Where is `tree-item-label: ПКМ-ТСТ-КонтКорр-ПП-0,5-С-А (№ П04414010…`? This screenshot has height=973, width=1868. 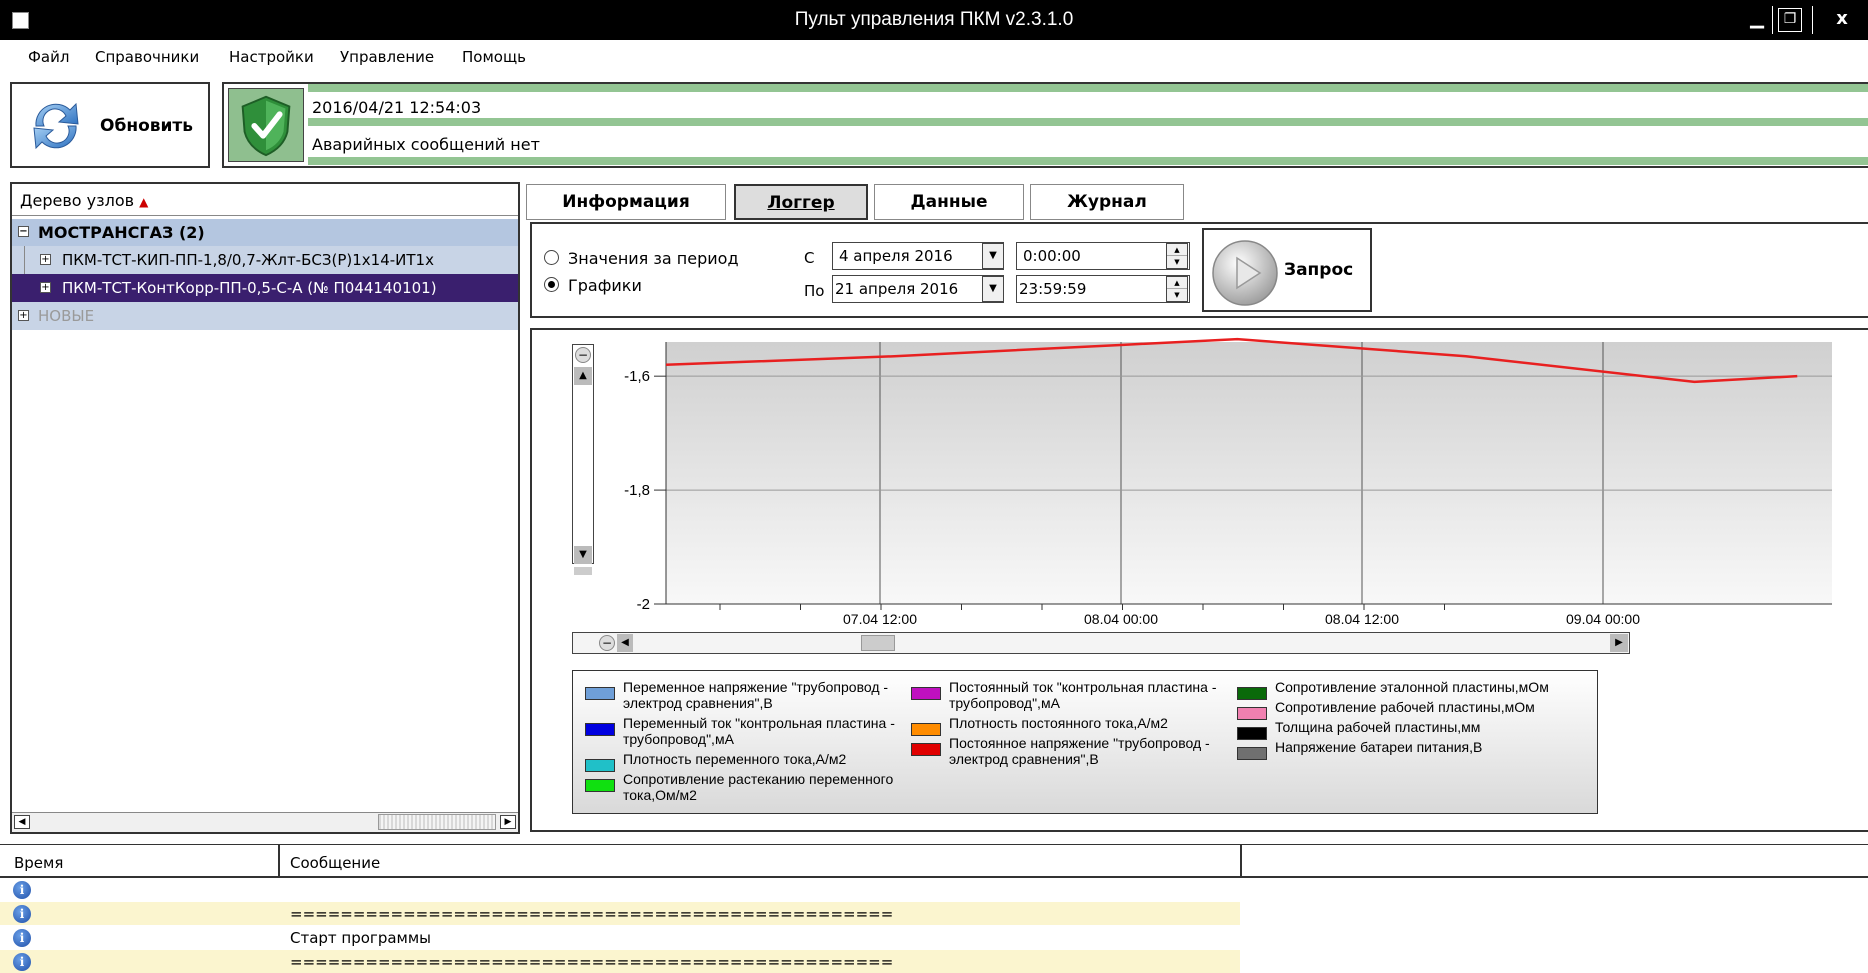 tree-item-label: ПКМ-ТСТ-КонтКорр-ПП-0,5-С-А (№ П04414010… is located at coordinates (249, 288).